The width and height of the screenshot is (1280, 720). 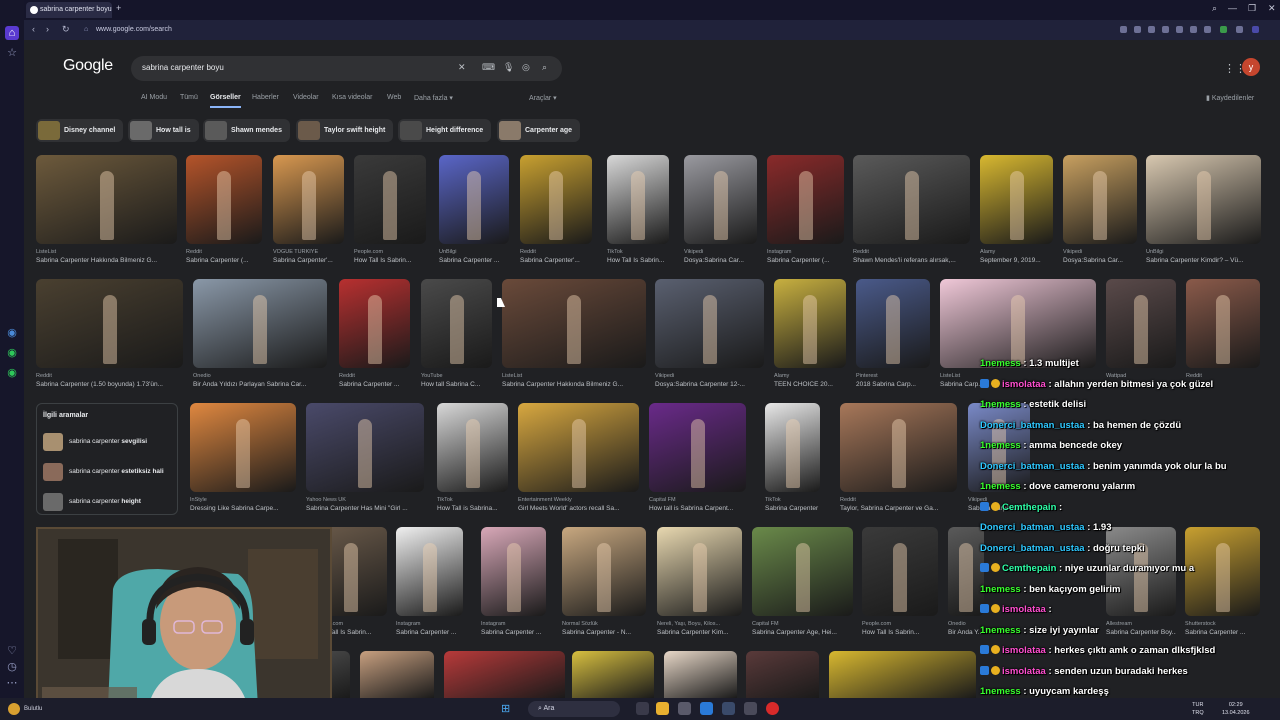 I want to click on spotify-icon: ◉, so click(x=12, y=373).